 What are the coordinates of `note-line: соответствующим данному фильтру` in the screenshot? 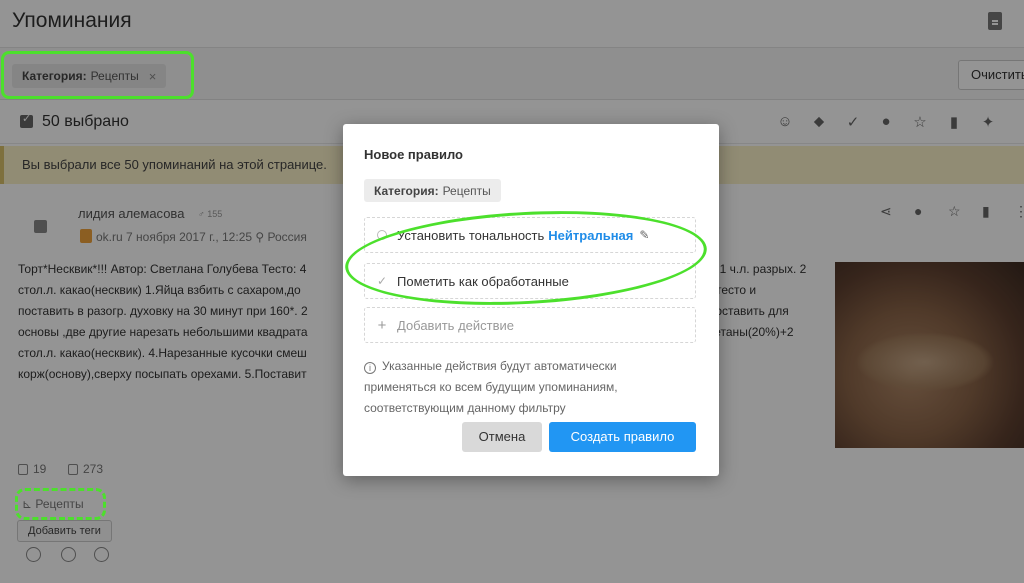 It's located at (465, 408).